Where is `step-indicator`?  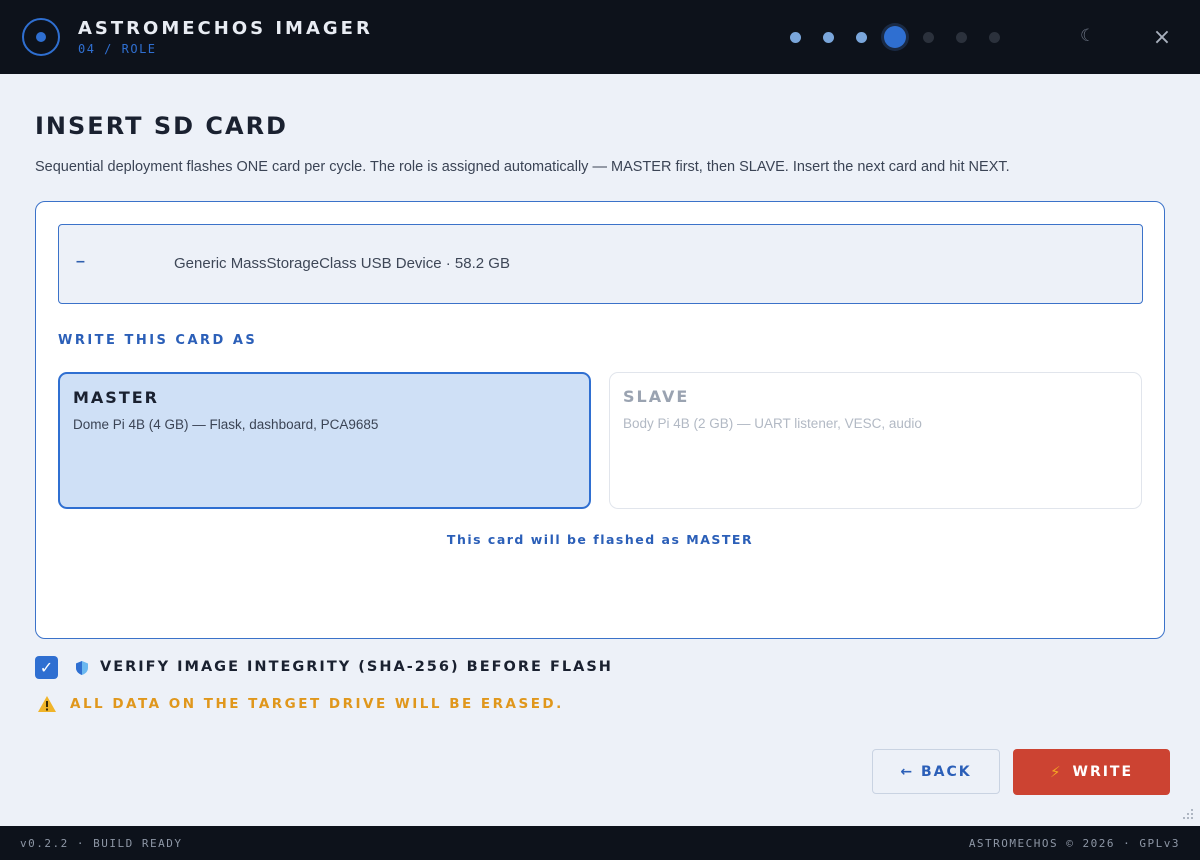 step-indicator is located at coordinates (906, 37).